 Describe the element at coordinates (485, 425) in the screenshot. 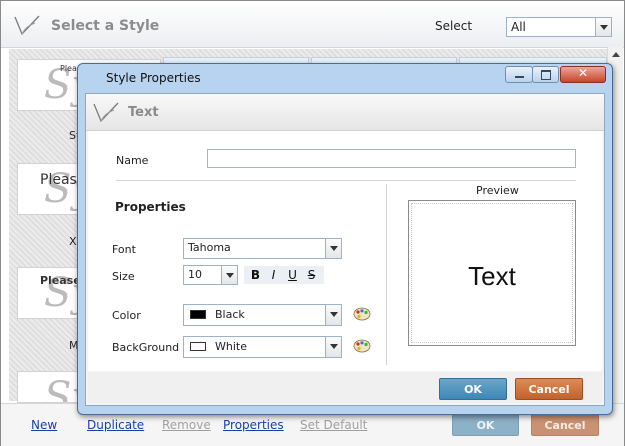

I see `main-ok-button: OK` at that location.